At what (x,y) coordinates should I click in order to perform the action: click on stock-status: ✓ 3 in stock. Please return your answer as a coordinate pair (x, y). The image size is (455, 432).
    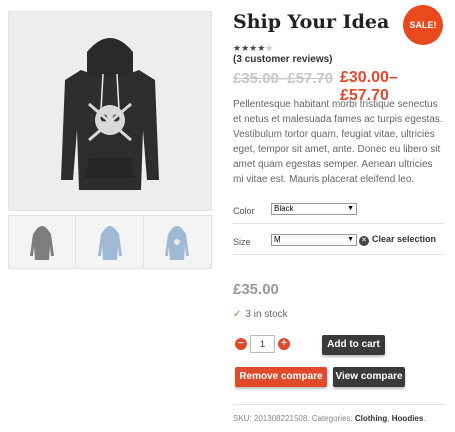
    Looking at the image, I should click on (260, 314).